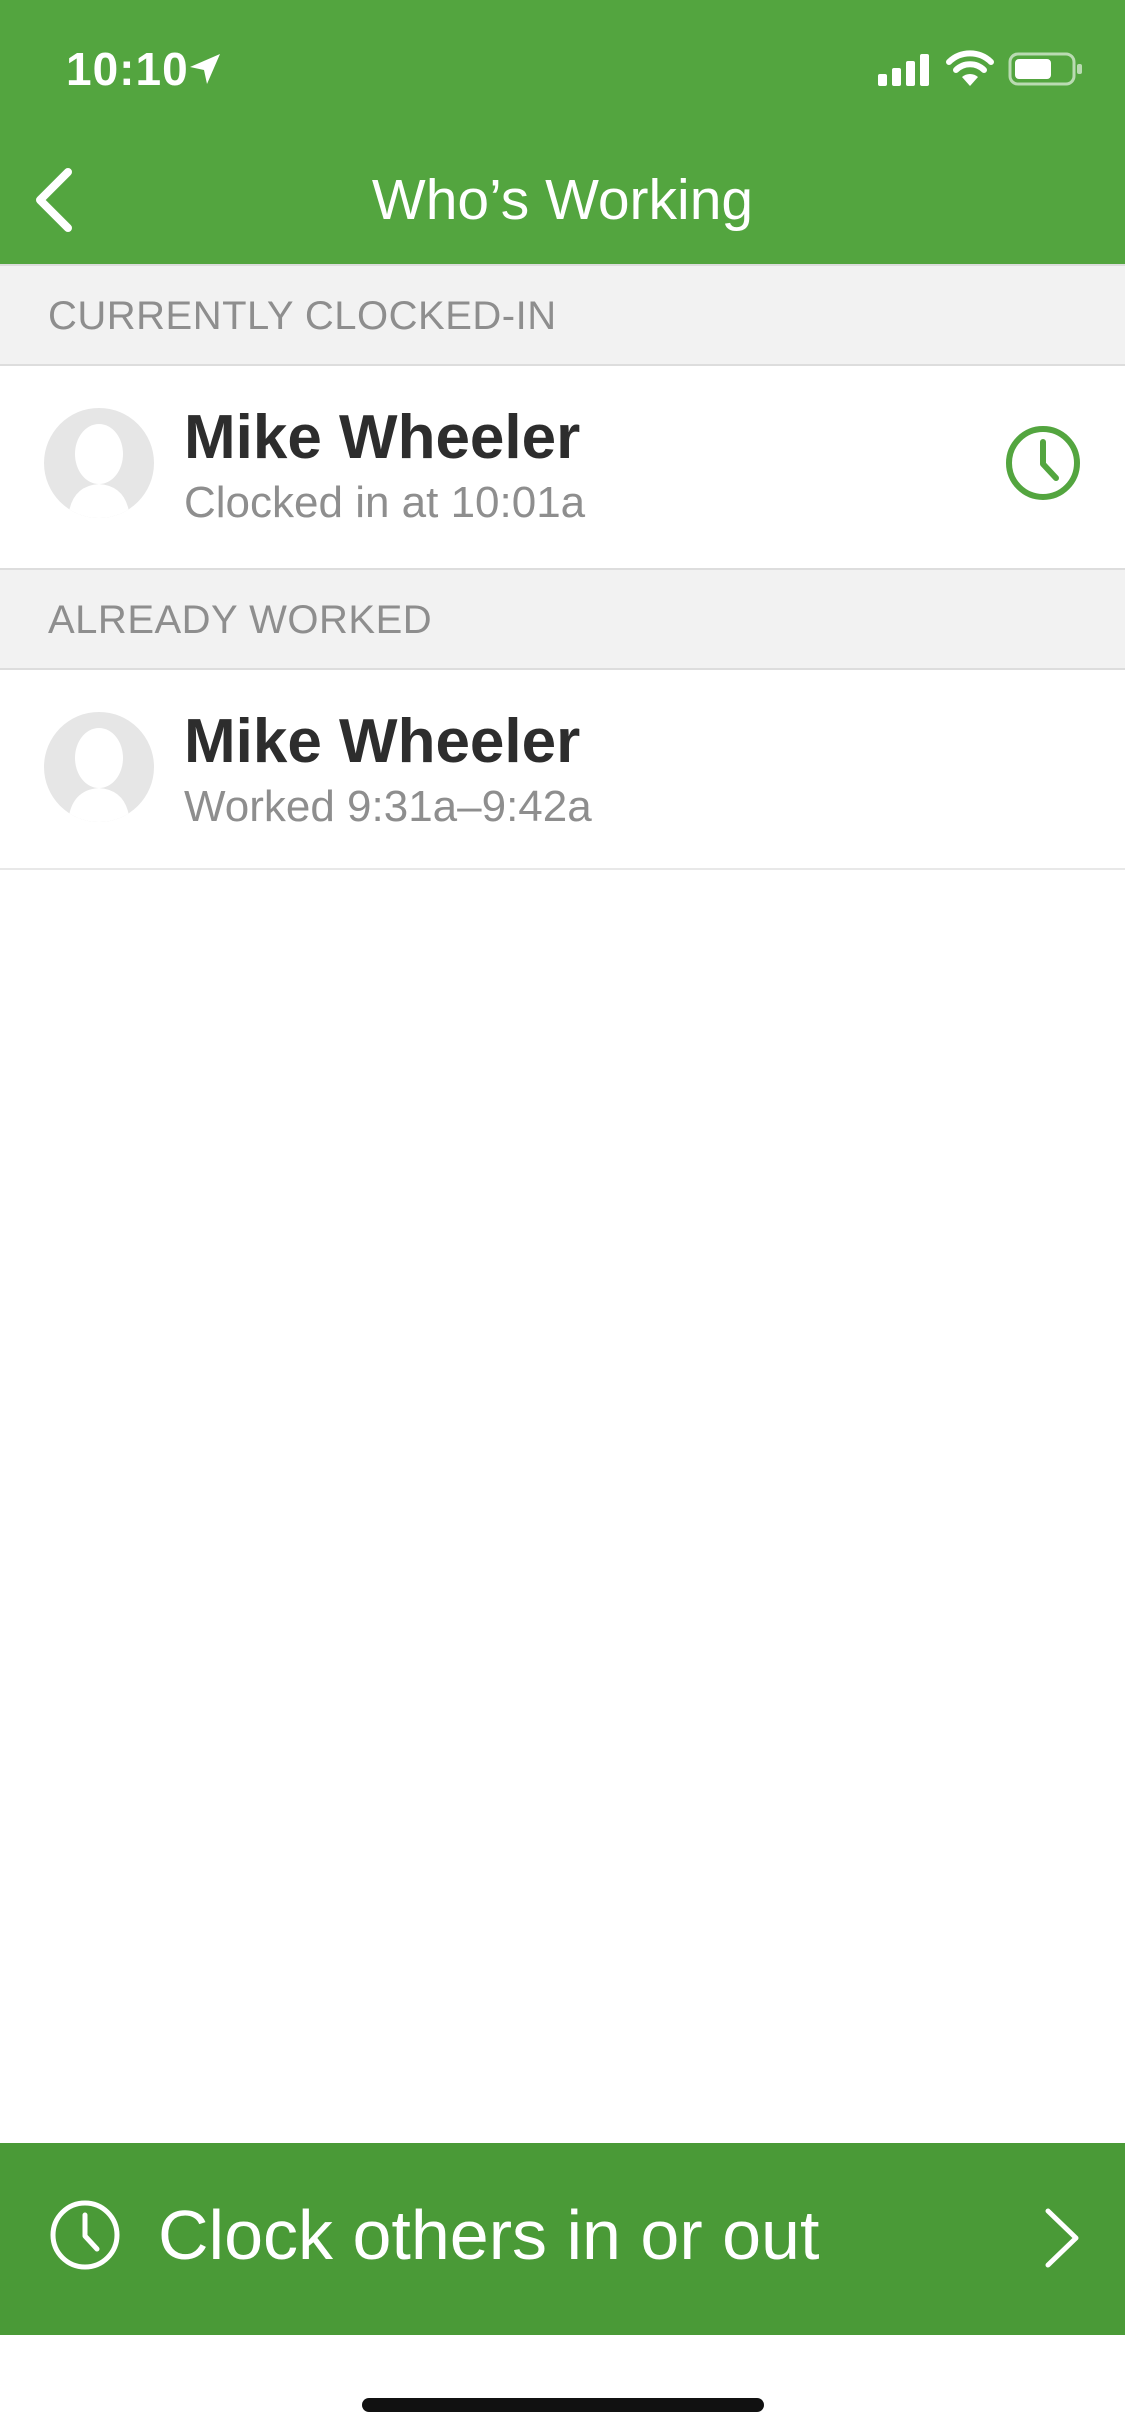 The height and width of the screenshot is (2436, 1125). What do you see at coordinates (970, 68) in the screenshot?
I see `wifi-icon` at bounding box center [970, 68].